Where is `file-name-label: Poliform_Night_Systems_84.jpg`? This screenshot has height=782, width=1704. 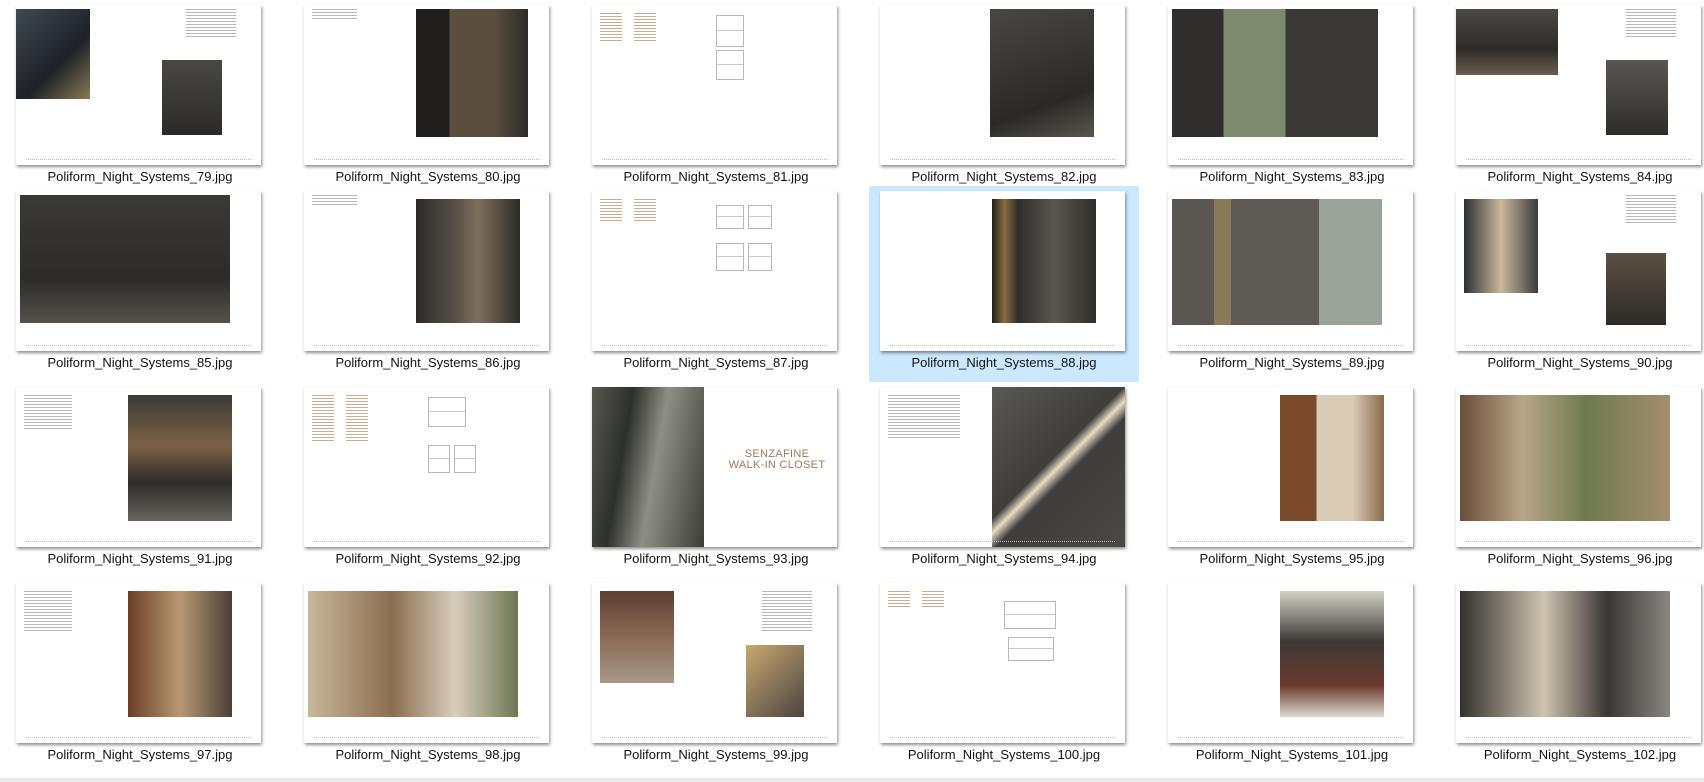 file-name-label: Poliform_Night_Systems_84.jpg is located at coordinates (1574, 176).